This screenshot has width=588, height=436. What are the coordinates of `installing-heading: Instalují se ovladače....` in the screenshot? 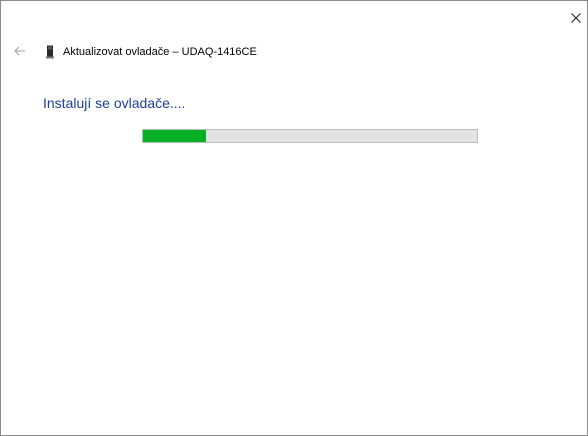 It's located at (114, 103).